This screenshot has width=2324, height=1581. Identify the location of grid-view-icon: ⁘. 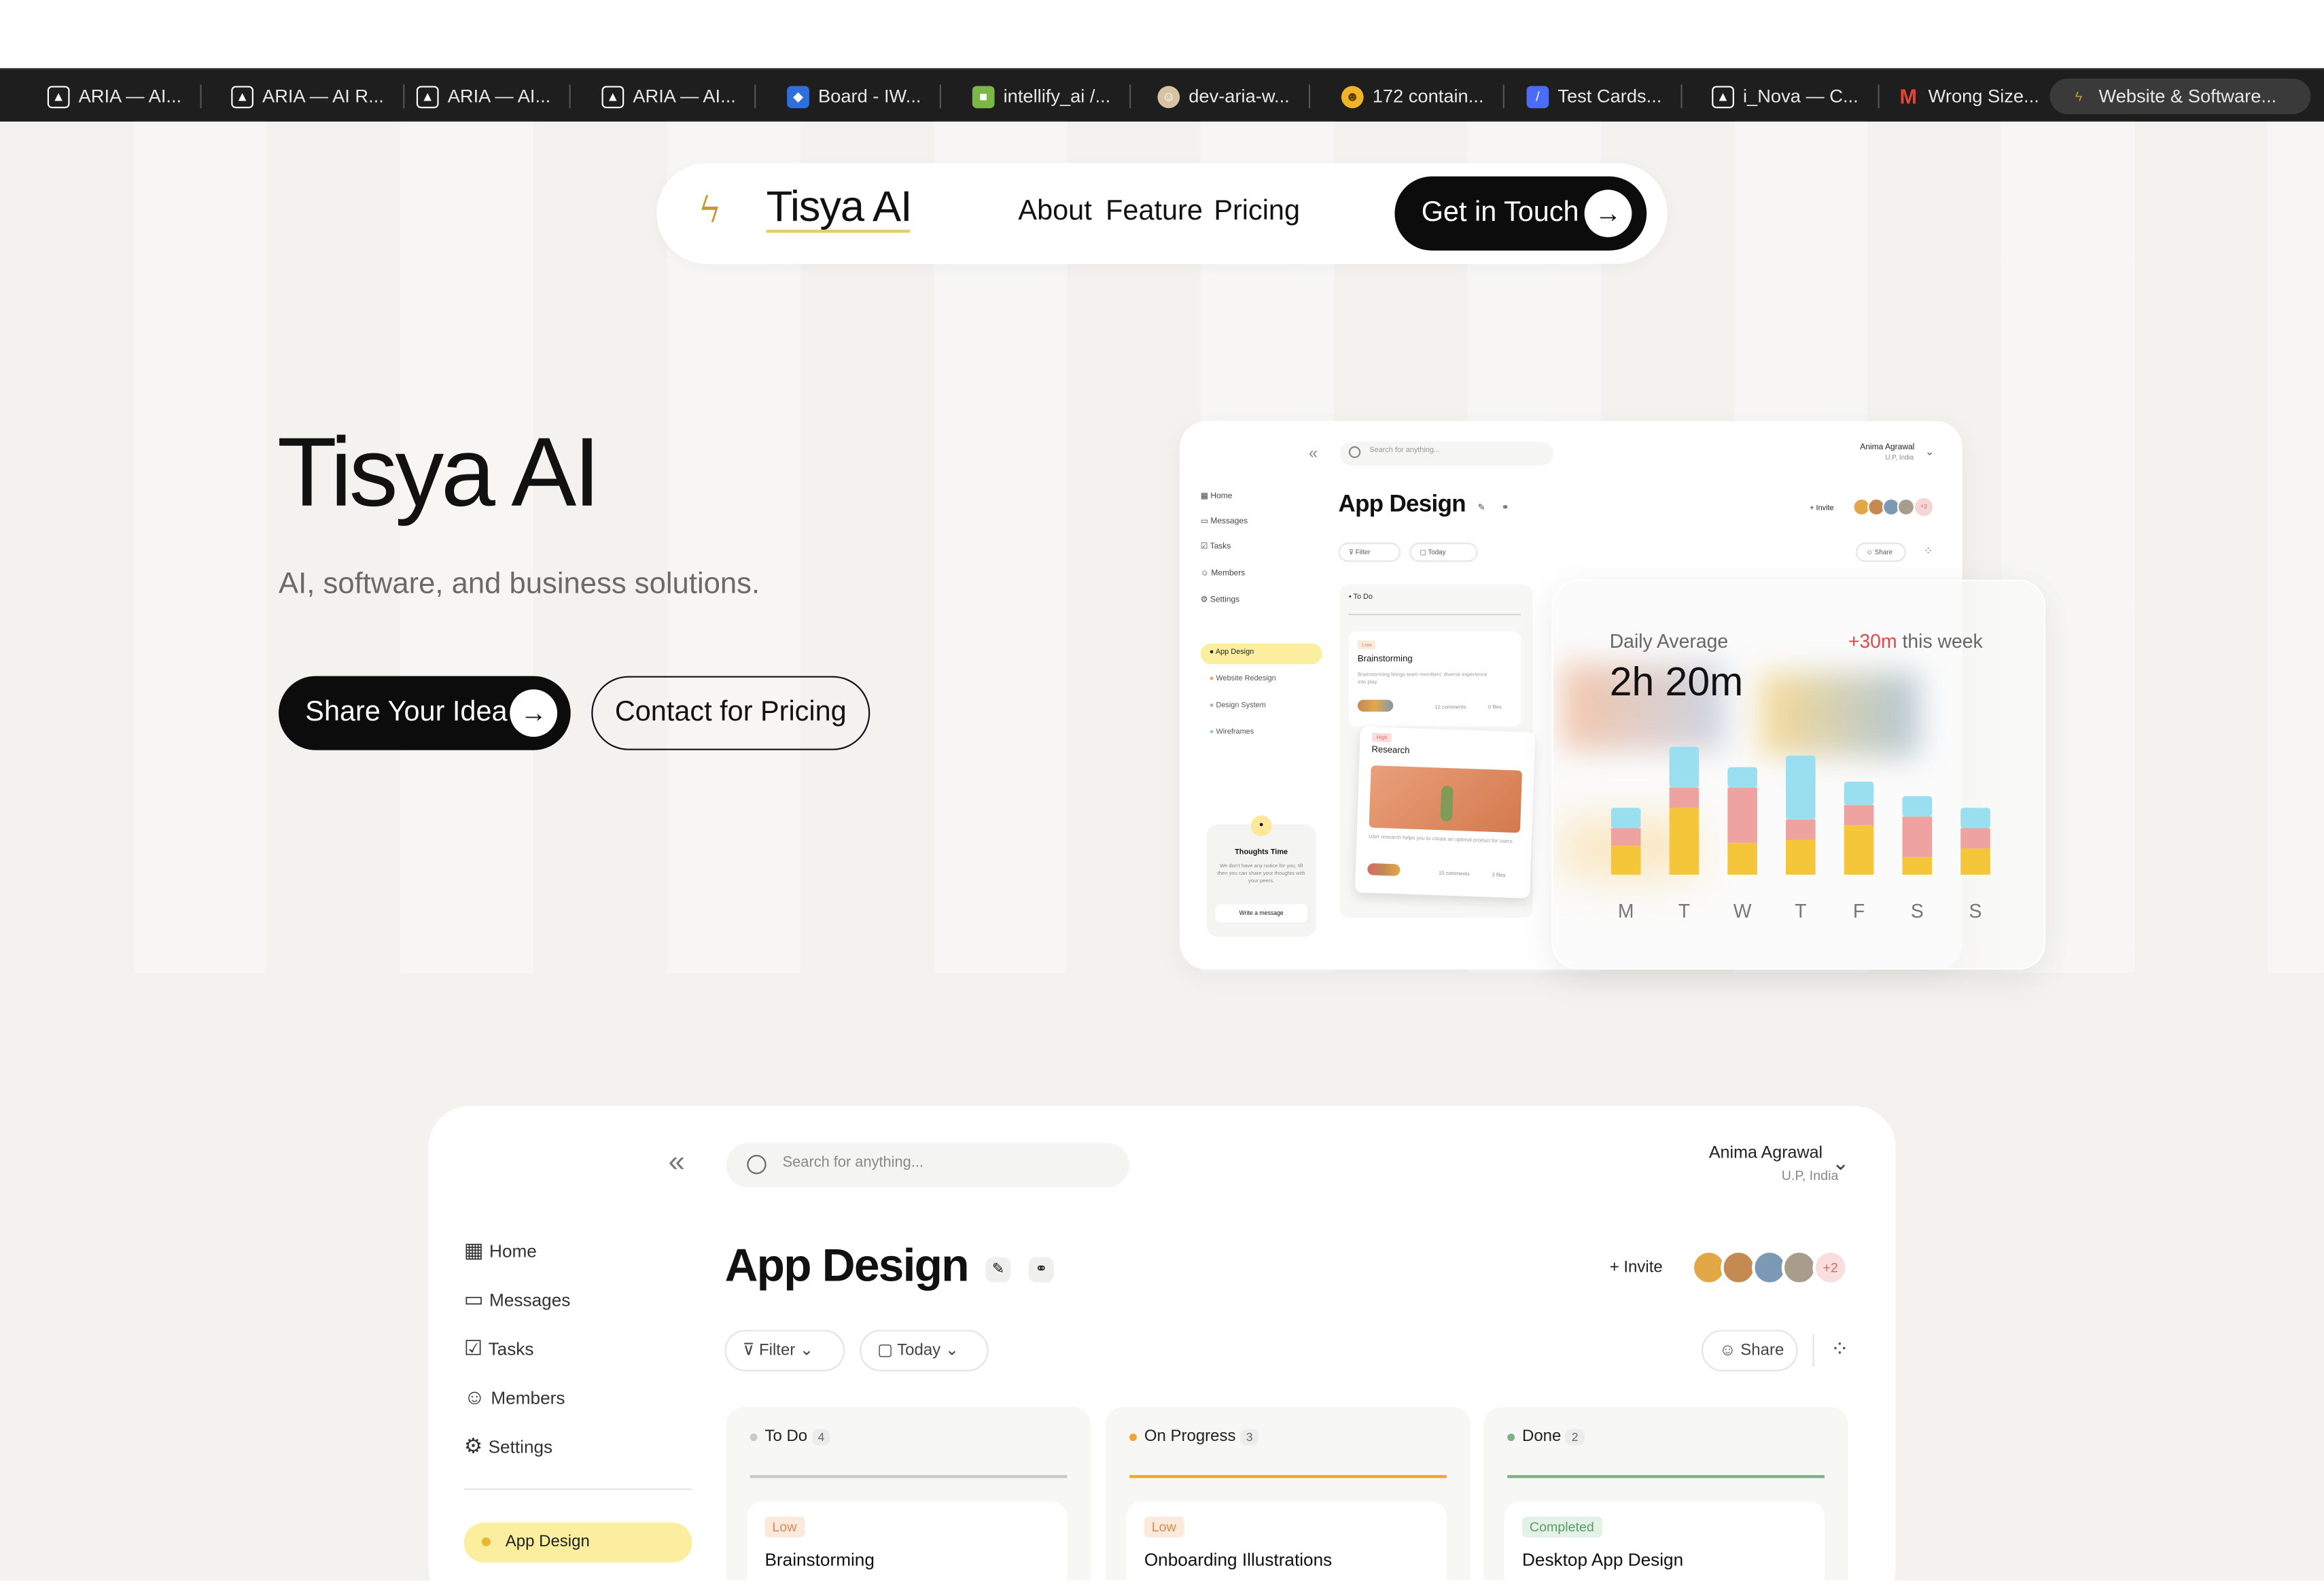
(1840, 1349).